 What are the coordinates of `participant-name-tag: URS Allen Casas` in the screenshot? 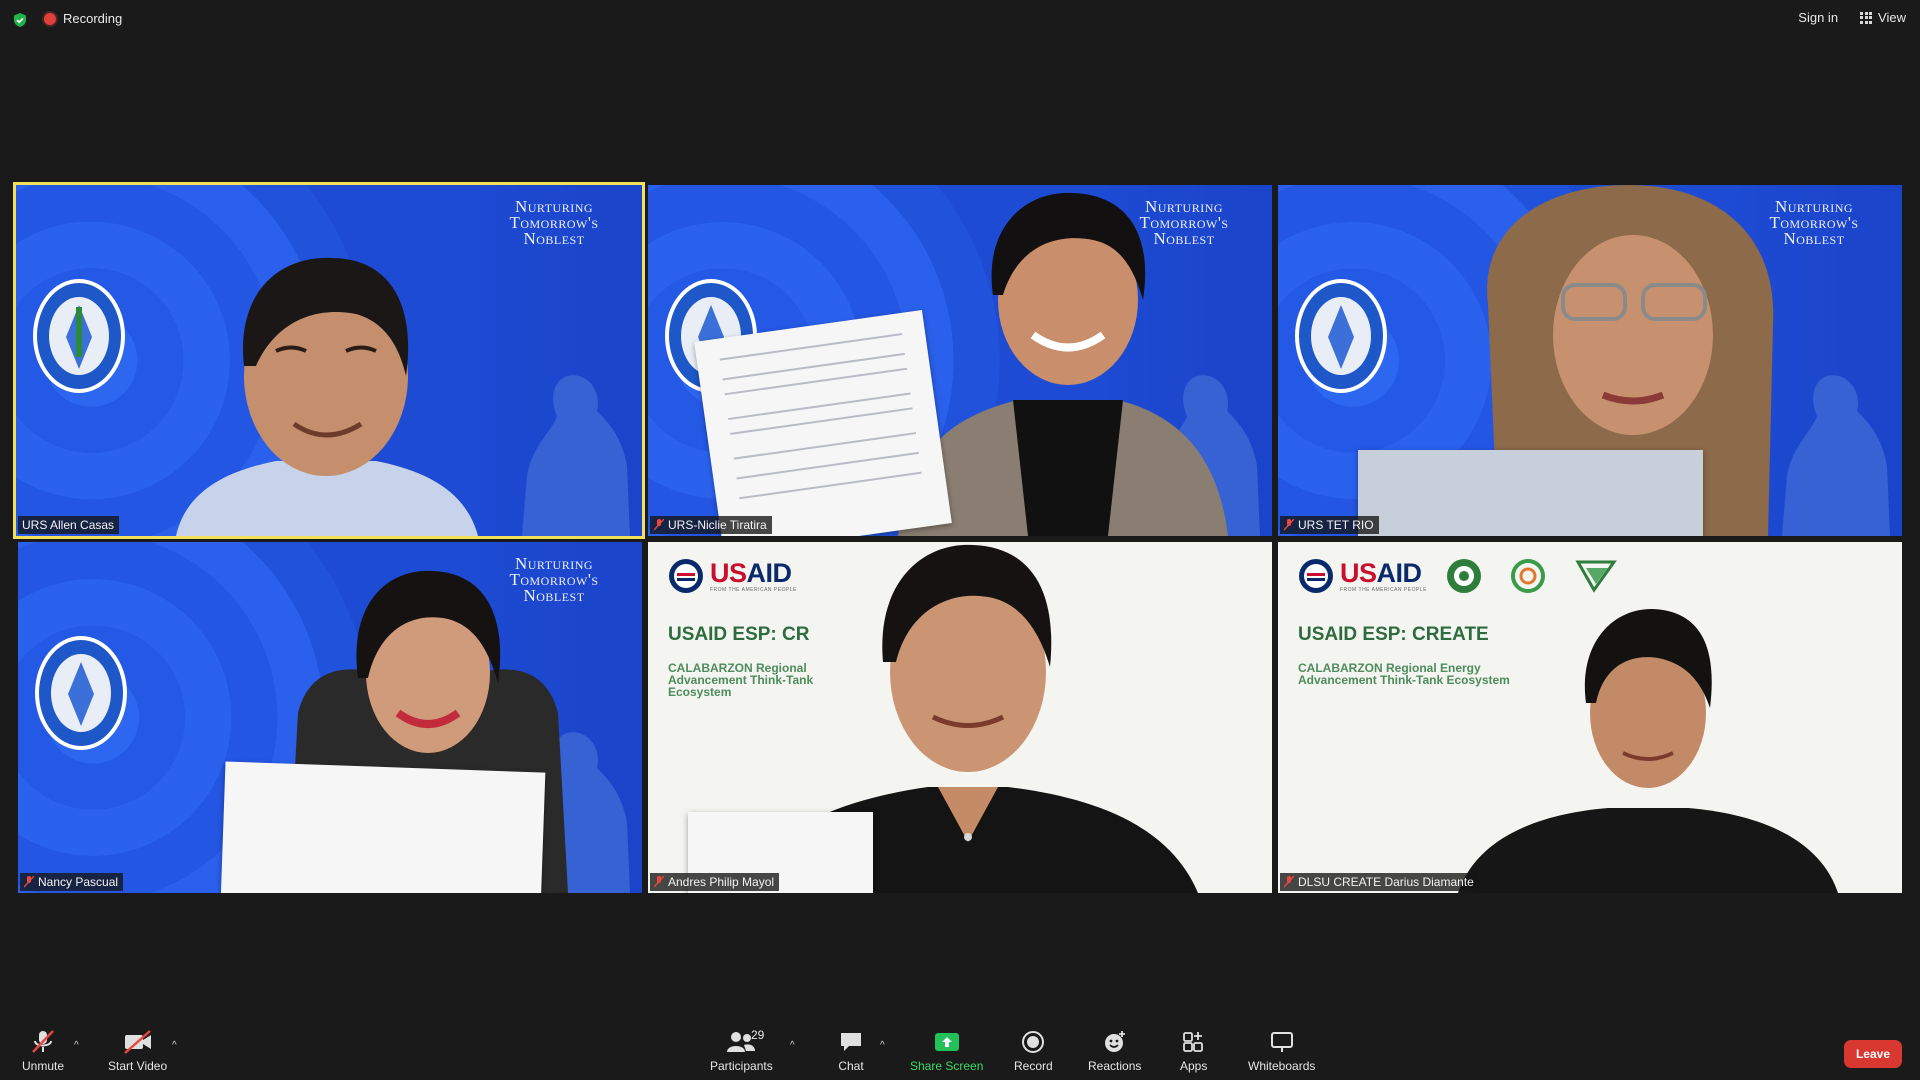 It's located at (69, 525).